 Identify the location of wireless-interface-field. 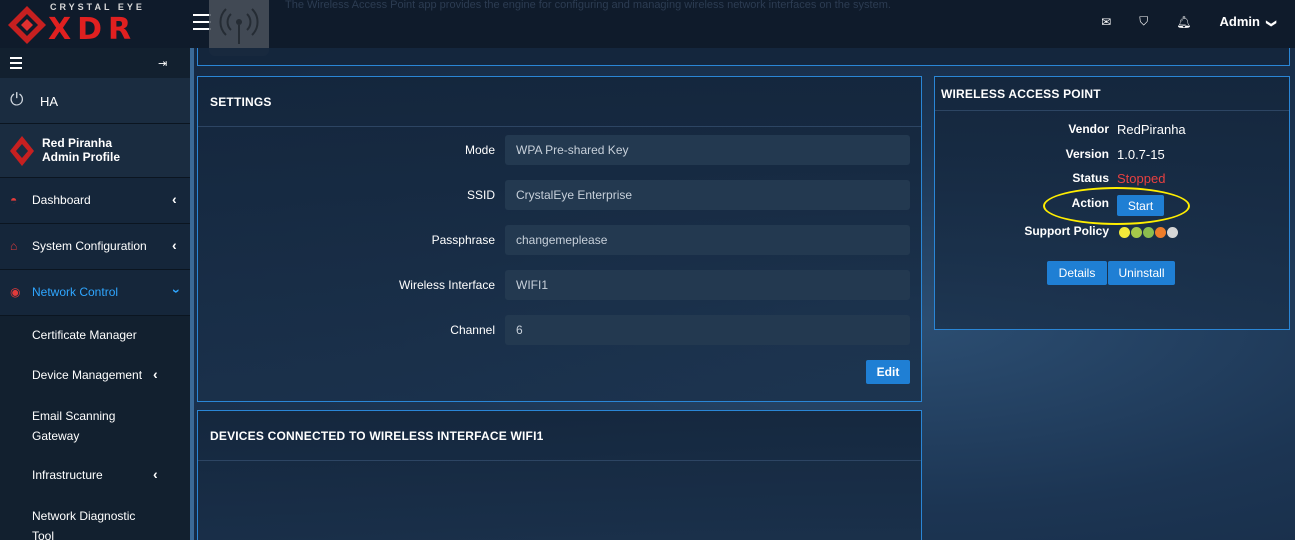
(707, 285).